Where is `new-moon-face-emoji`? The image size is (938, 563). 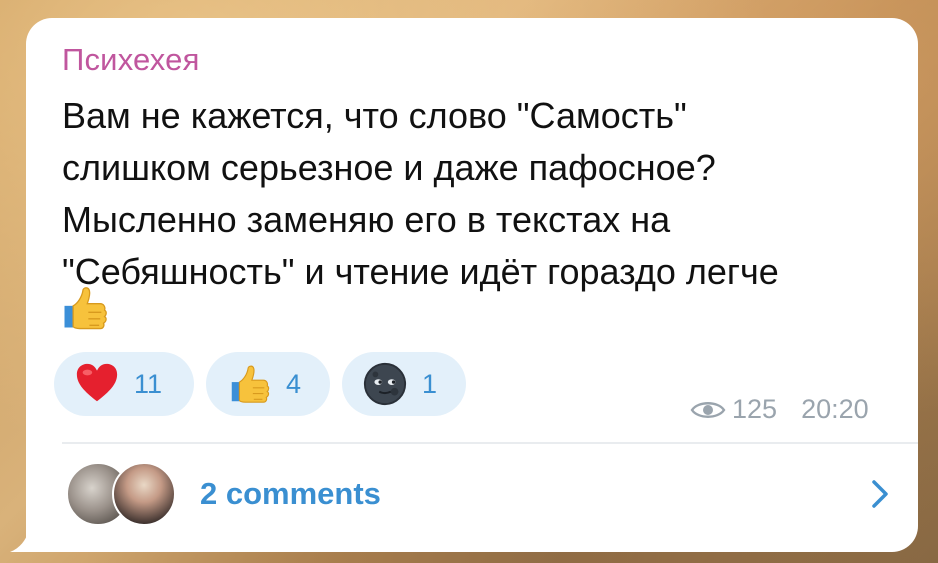
new-moon-face-emoji is located at coordinates (385, 384).